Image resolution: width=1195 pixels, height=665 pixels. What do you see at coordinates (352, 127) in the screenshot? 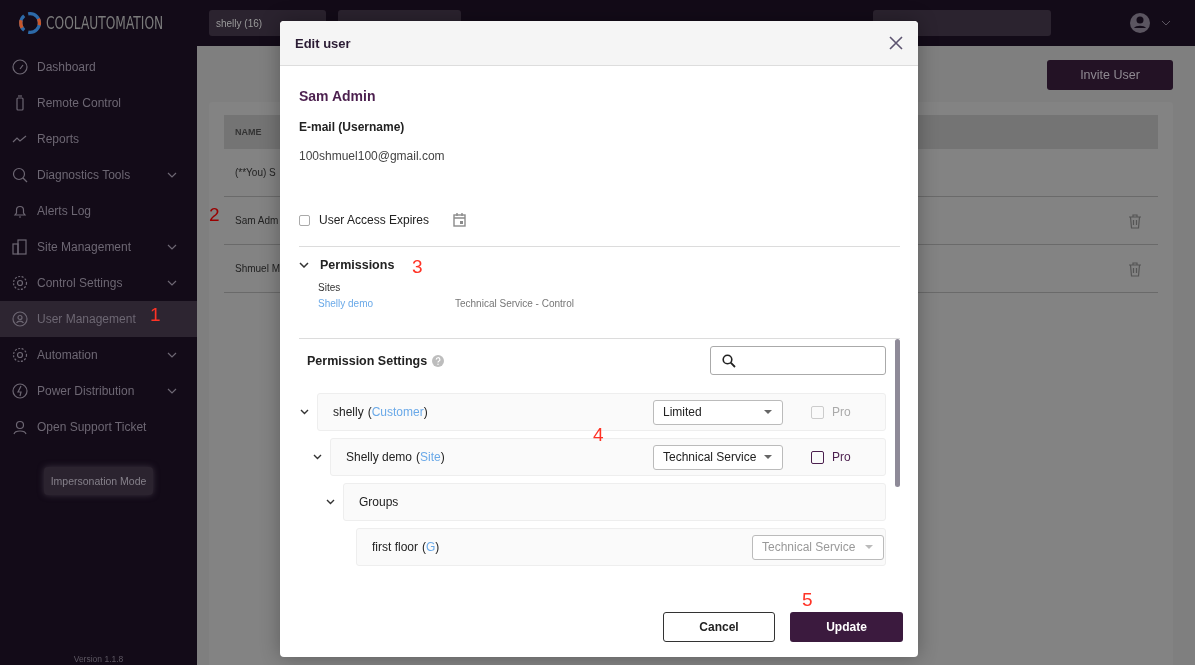
I see `email-label: E-mail (Username)` at bounding box center [352, 127].